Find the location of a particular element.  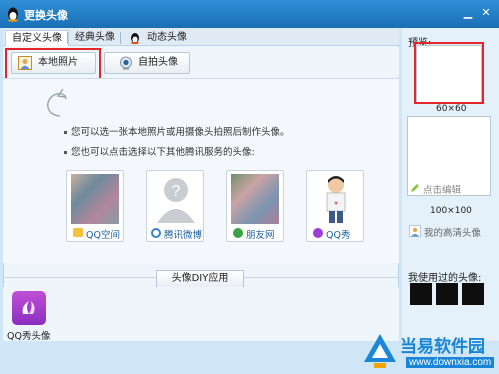

selfie-button: 自拍头像 is located at coordinates (147, 63).